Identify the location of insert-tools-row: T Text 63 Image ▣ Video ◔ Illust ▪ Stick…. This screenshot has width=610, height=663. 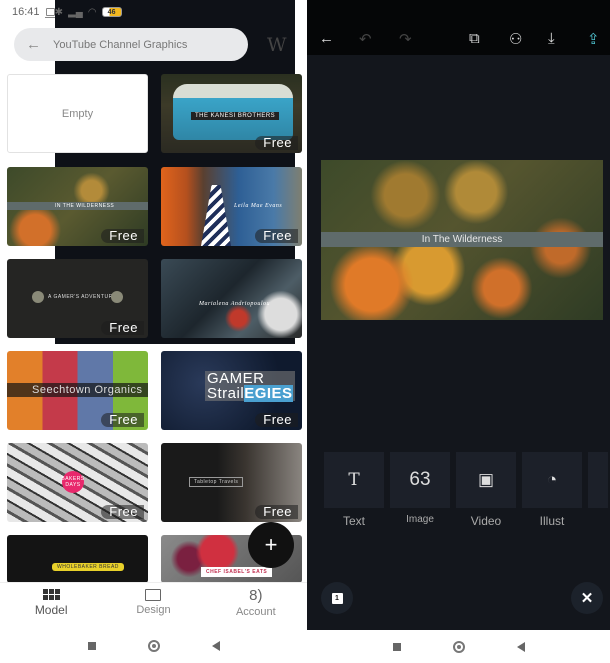
(466, 490).